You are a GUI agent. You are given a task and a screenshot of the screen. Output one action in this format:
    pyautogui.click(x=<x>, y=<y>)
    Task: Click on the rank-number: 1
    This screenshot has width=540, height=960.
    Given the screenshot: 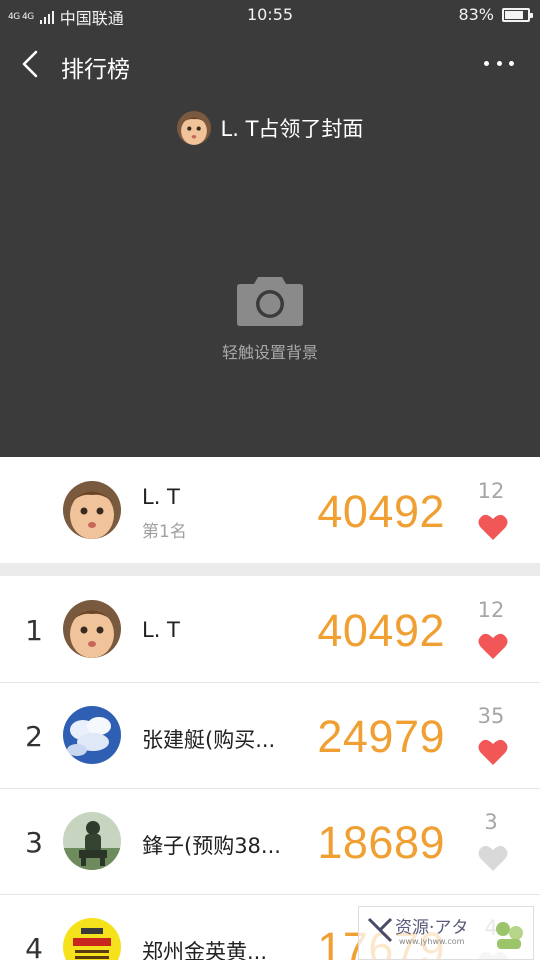 What is the action you would take?
    pyautogui.click(x=34, y=630)
    